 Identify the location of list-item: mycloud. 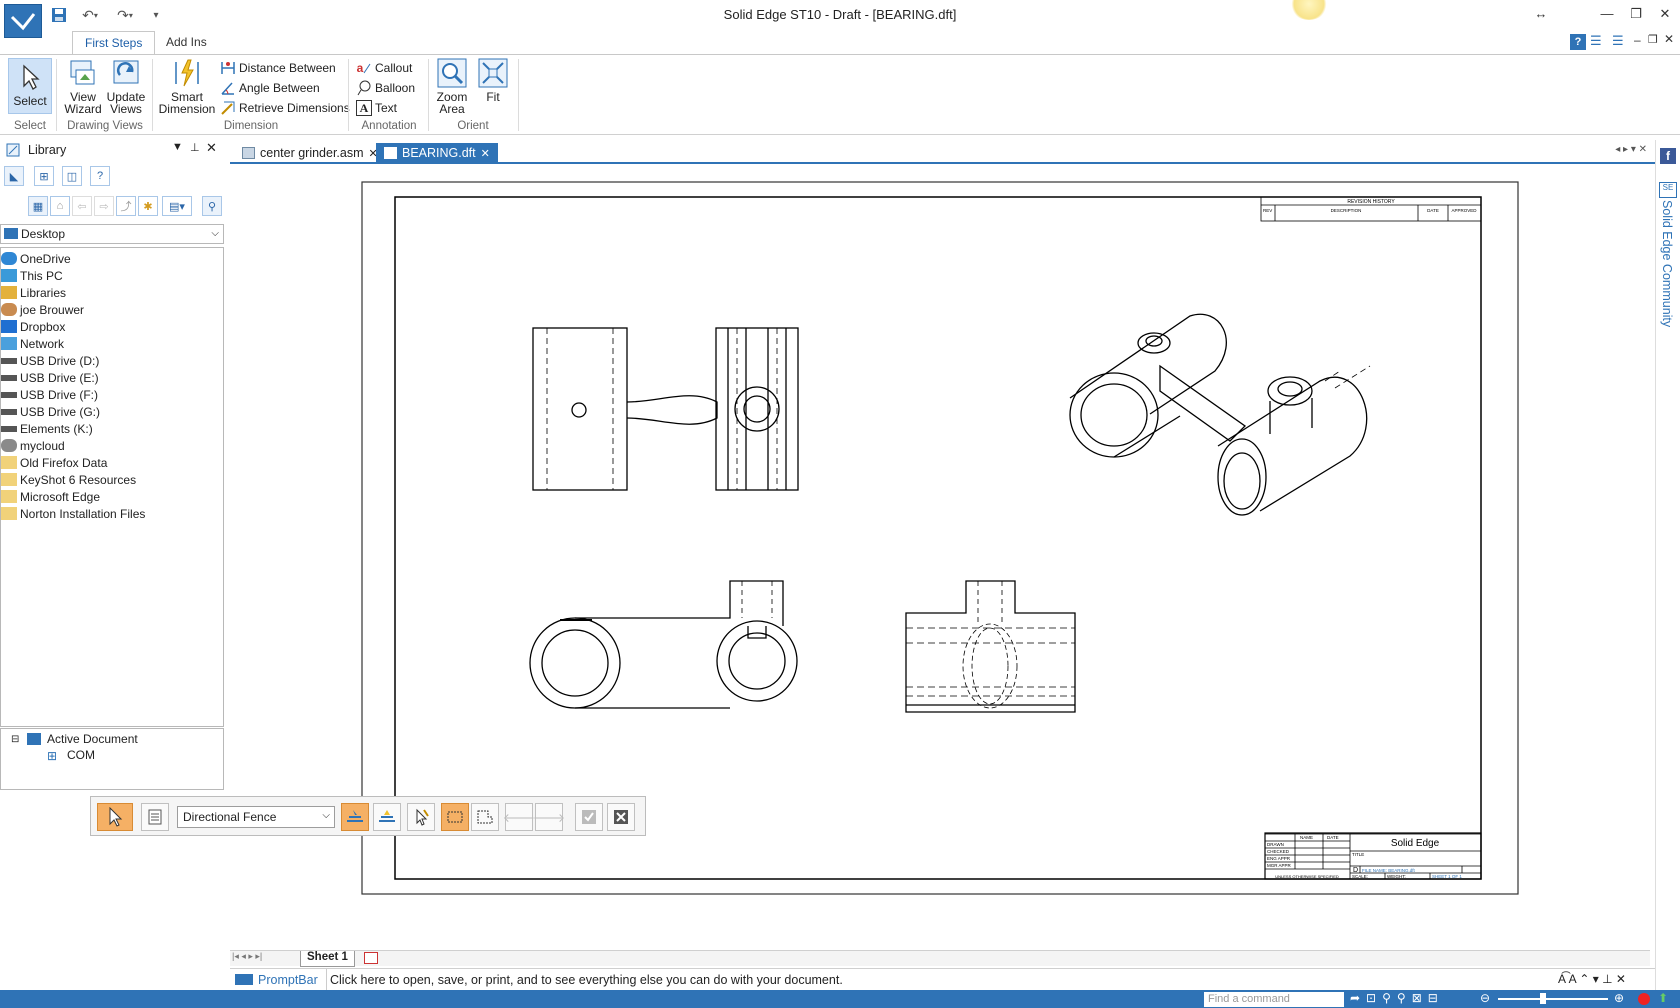
(33, 445).